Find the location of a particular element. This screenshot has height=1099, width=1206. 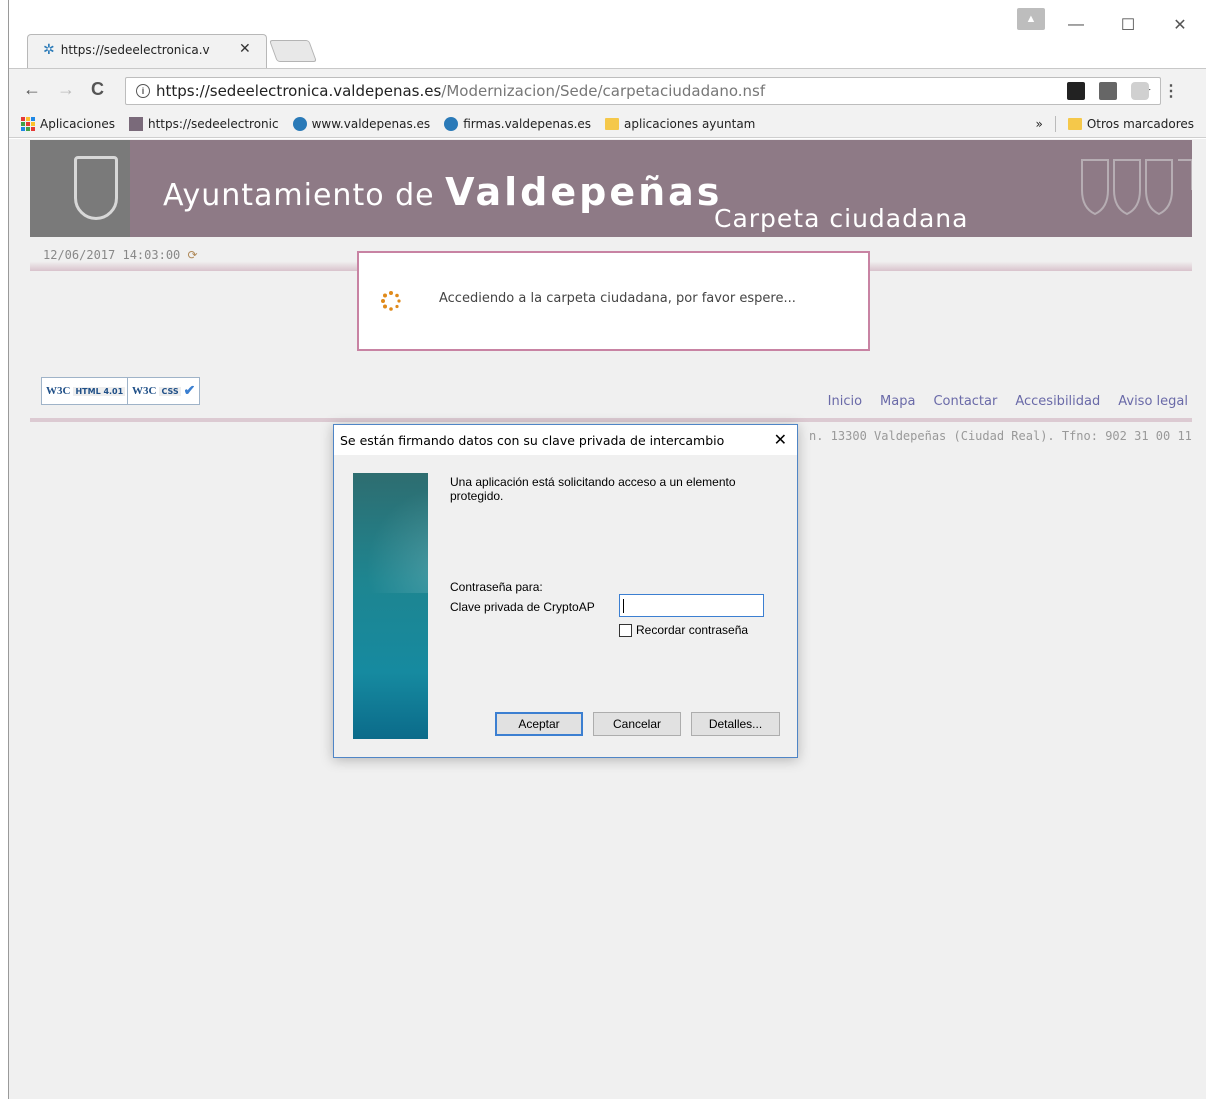

window-controls: — ☐ ✕ is located at coordinates (1128, 25).